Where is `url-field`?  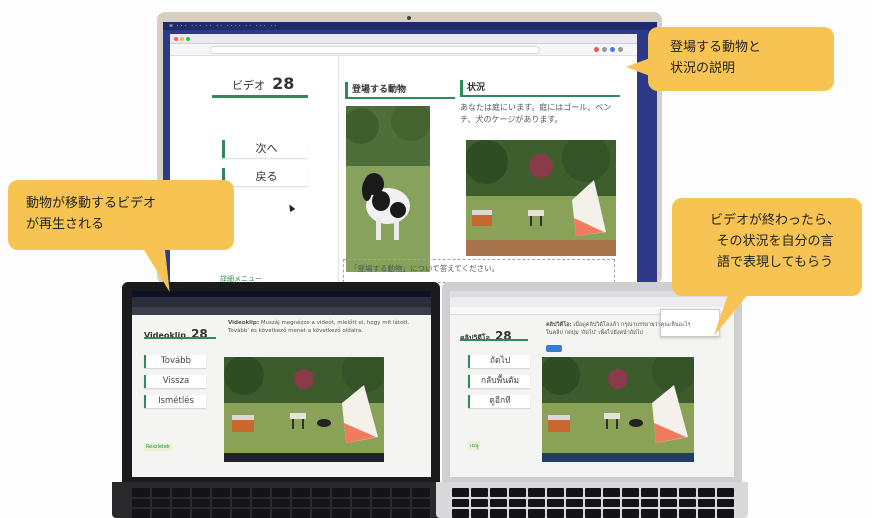 url-field is located at coordinates (375, 50).